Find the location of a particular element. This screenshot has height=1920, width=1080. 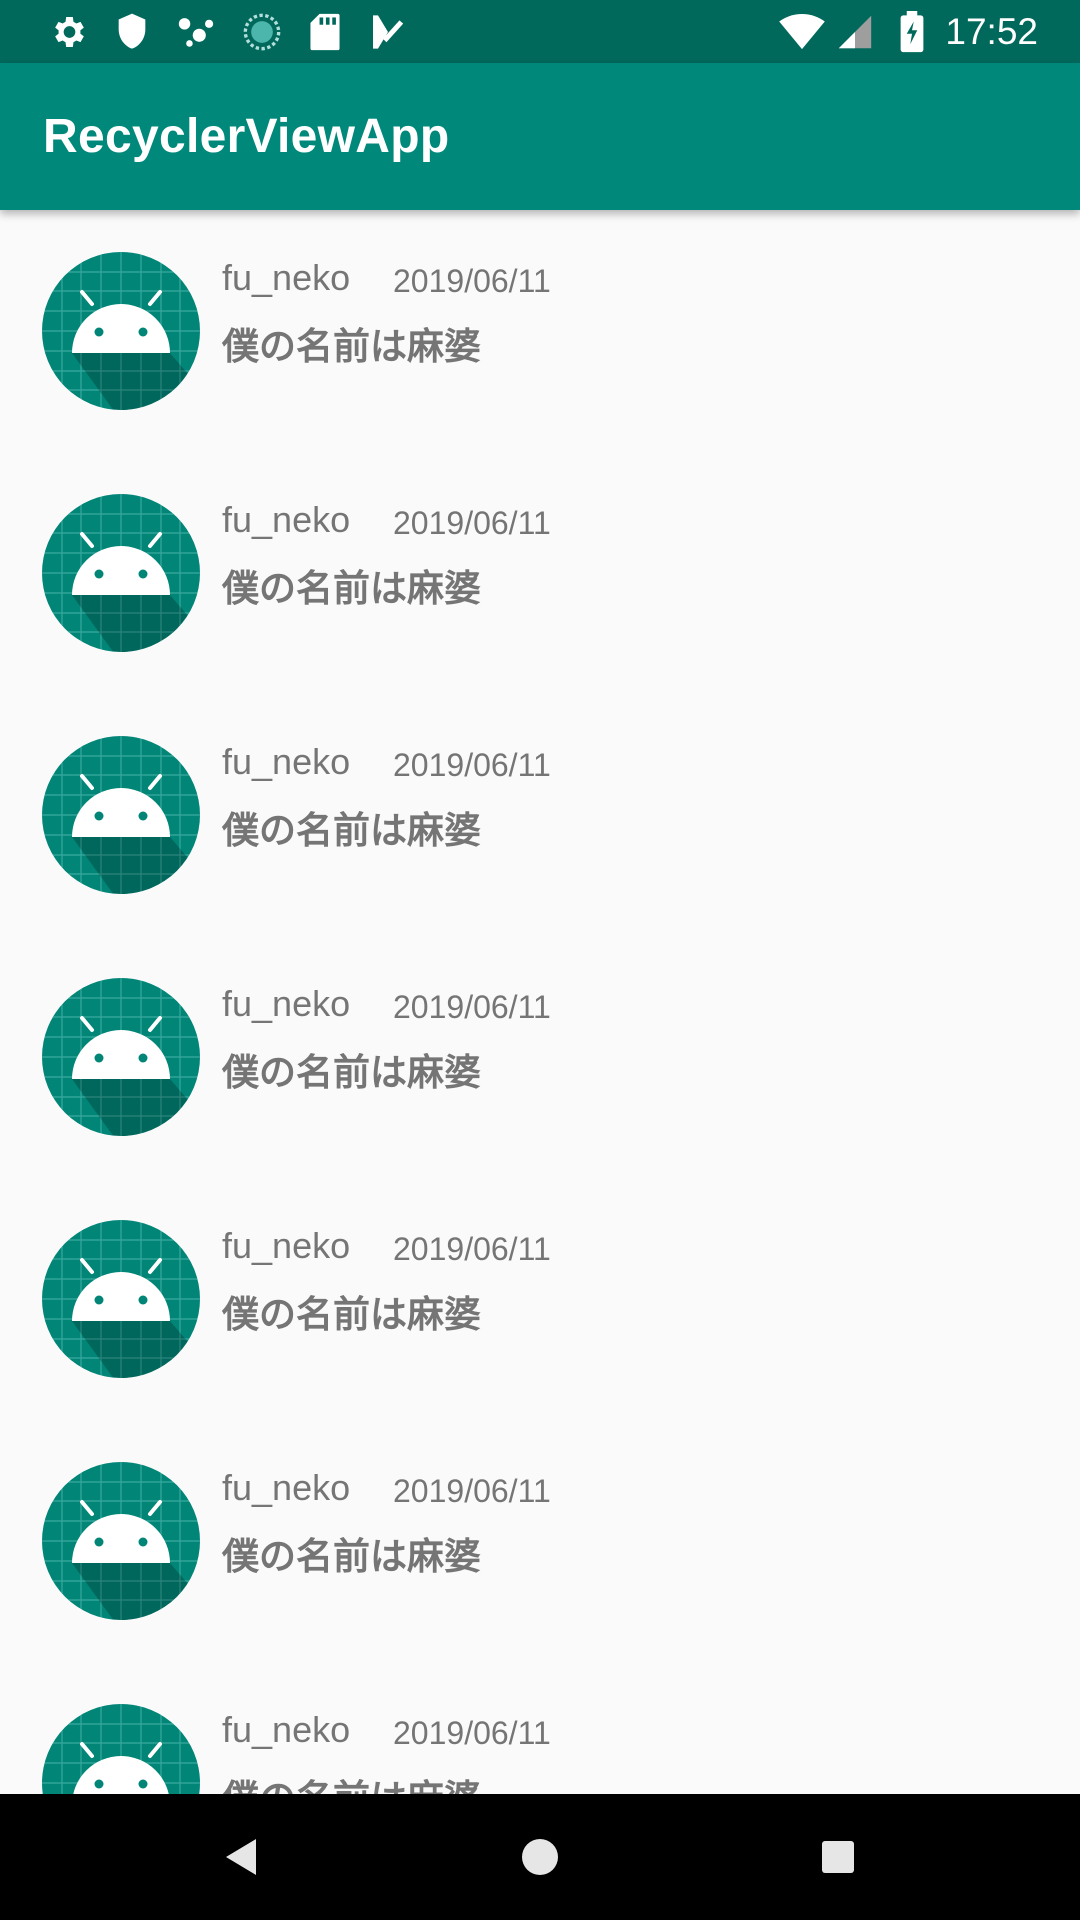

home-icon is located at coordinates (540, 1857).